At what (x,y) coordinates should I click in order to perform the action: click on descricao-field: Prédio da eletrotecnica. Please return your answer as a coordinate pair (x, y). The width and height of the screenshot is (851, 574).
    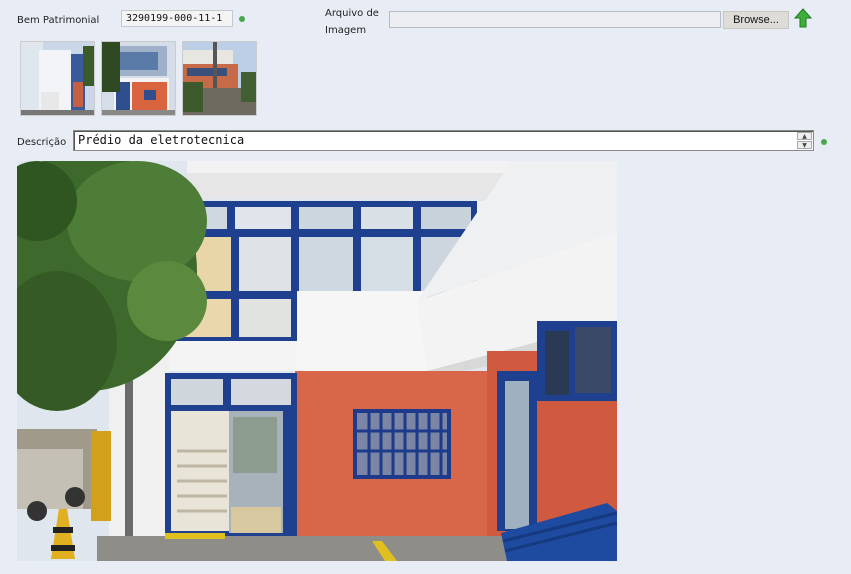
    Looking at the image, I should click on (443, 140).